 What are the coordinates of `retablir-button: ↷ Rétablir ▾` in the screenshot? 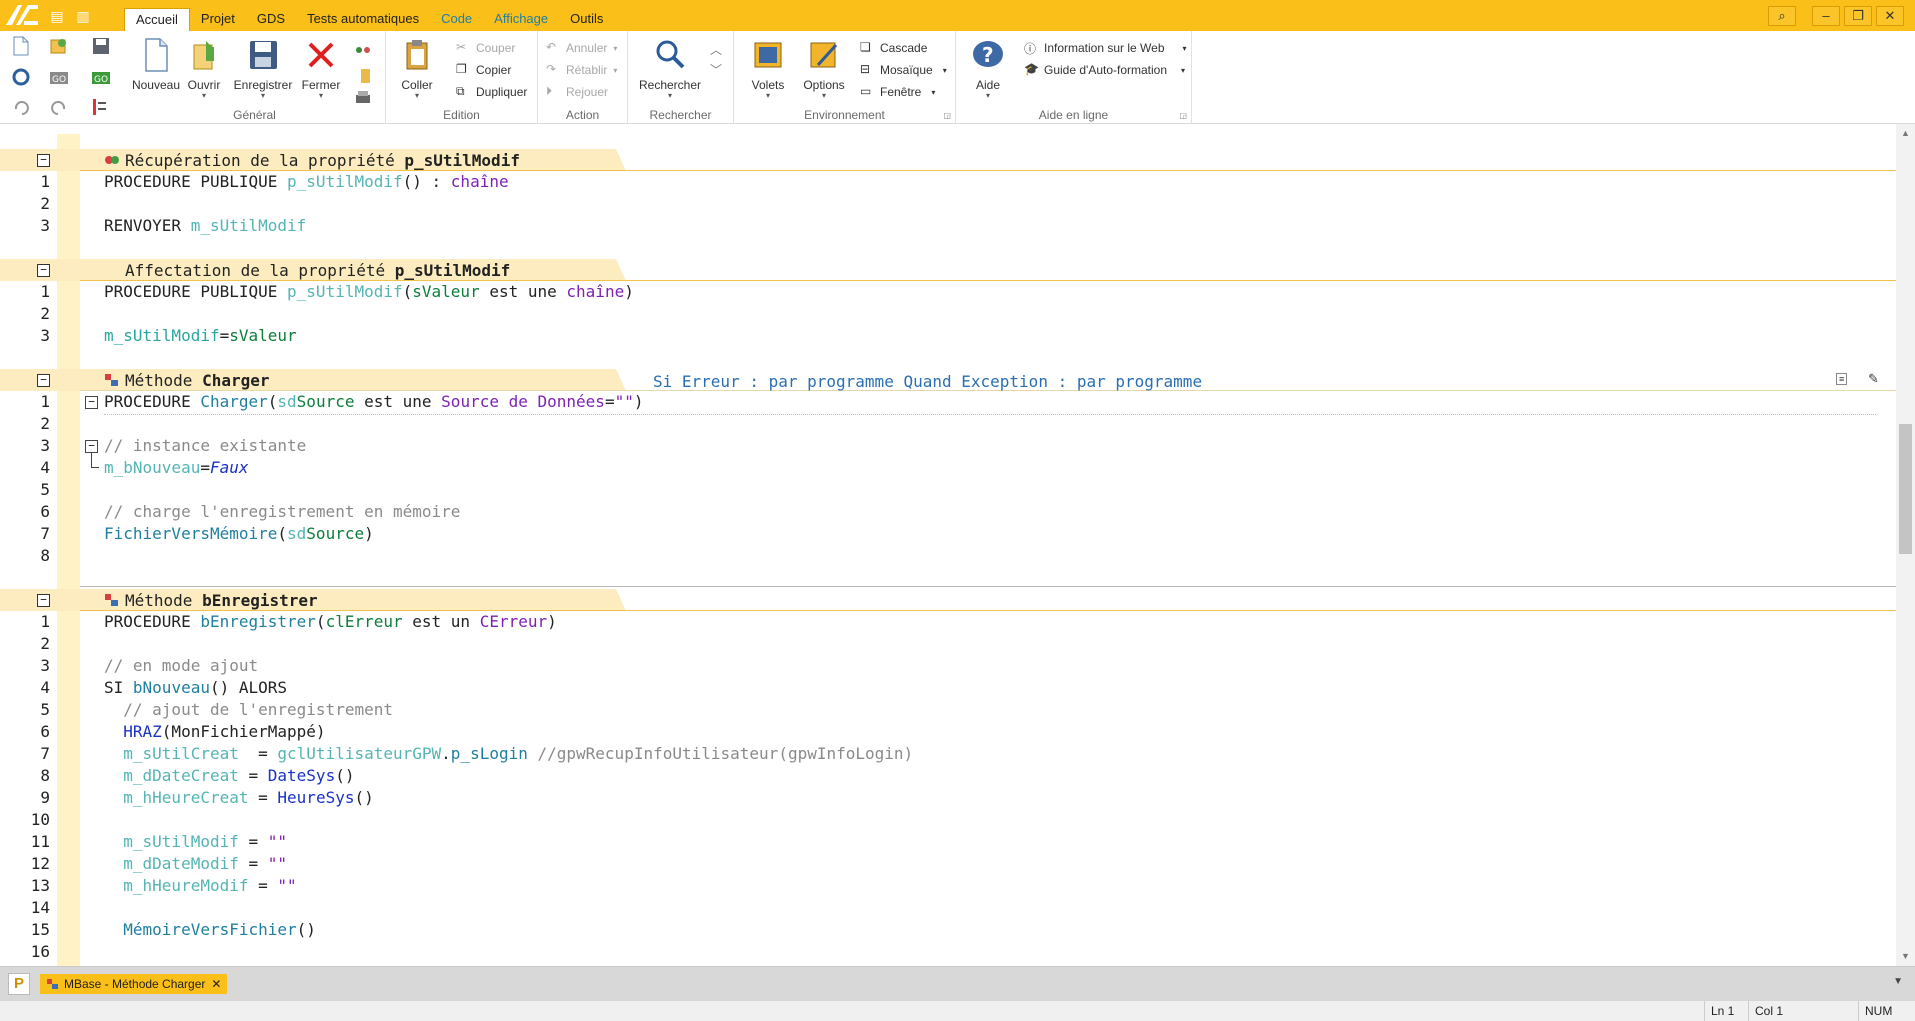 It's located at (581, 70).